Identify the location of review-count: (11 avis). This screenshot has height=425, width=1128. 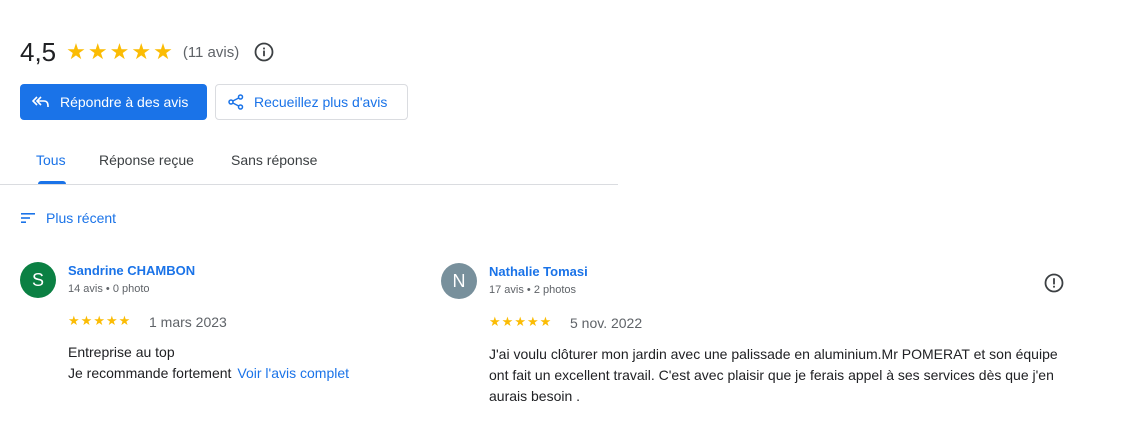
(211, 52).